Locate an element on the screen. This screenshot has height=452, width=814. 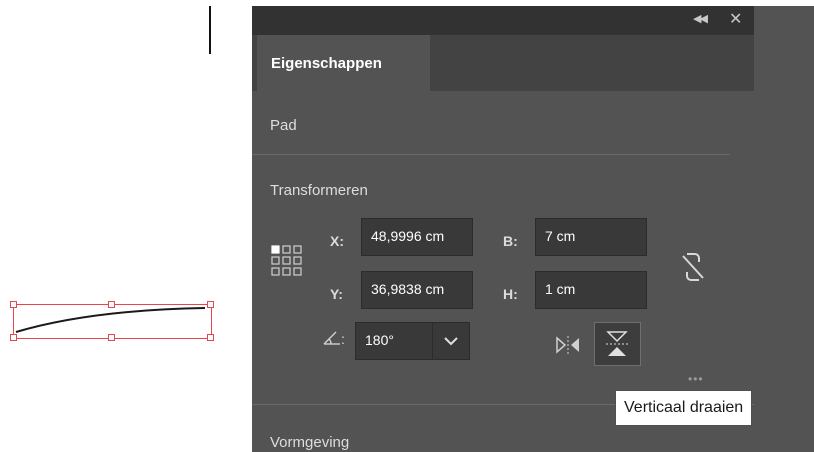
chevron-down-icon is located at coordinates (451, 341).